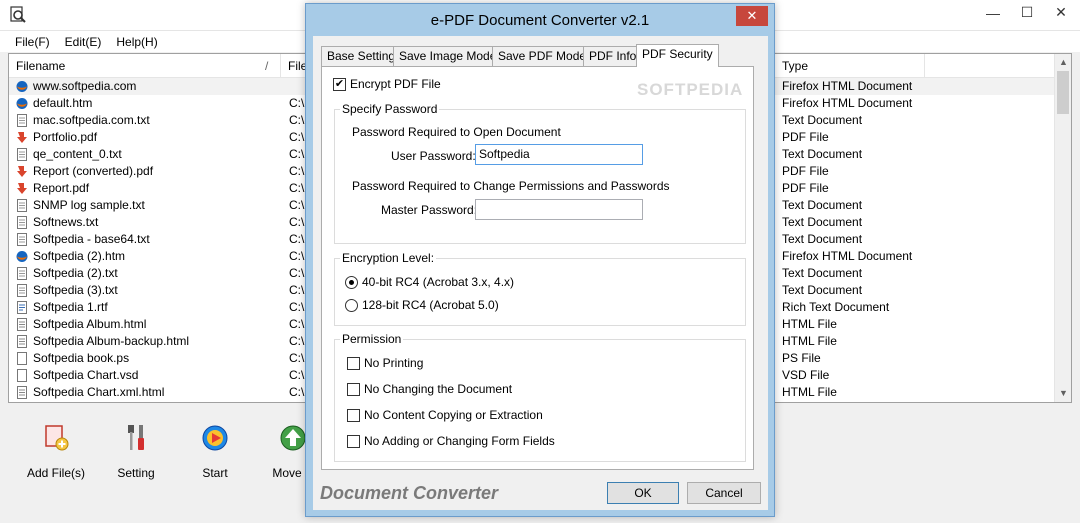 The width and height of the screenshot is (1080, 523). I want to click on minimize-button: —, so click(993, 12).